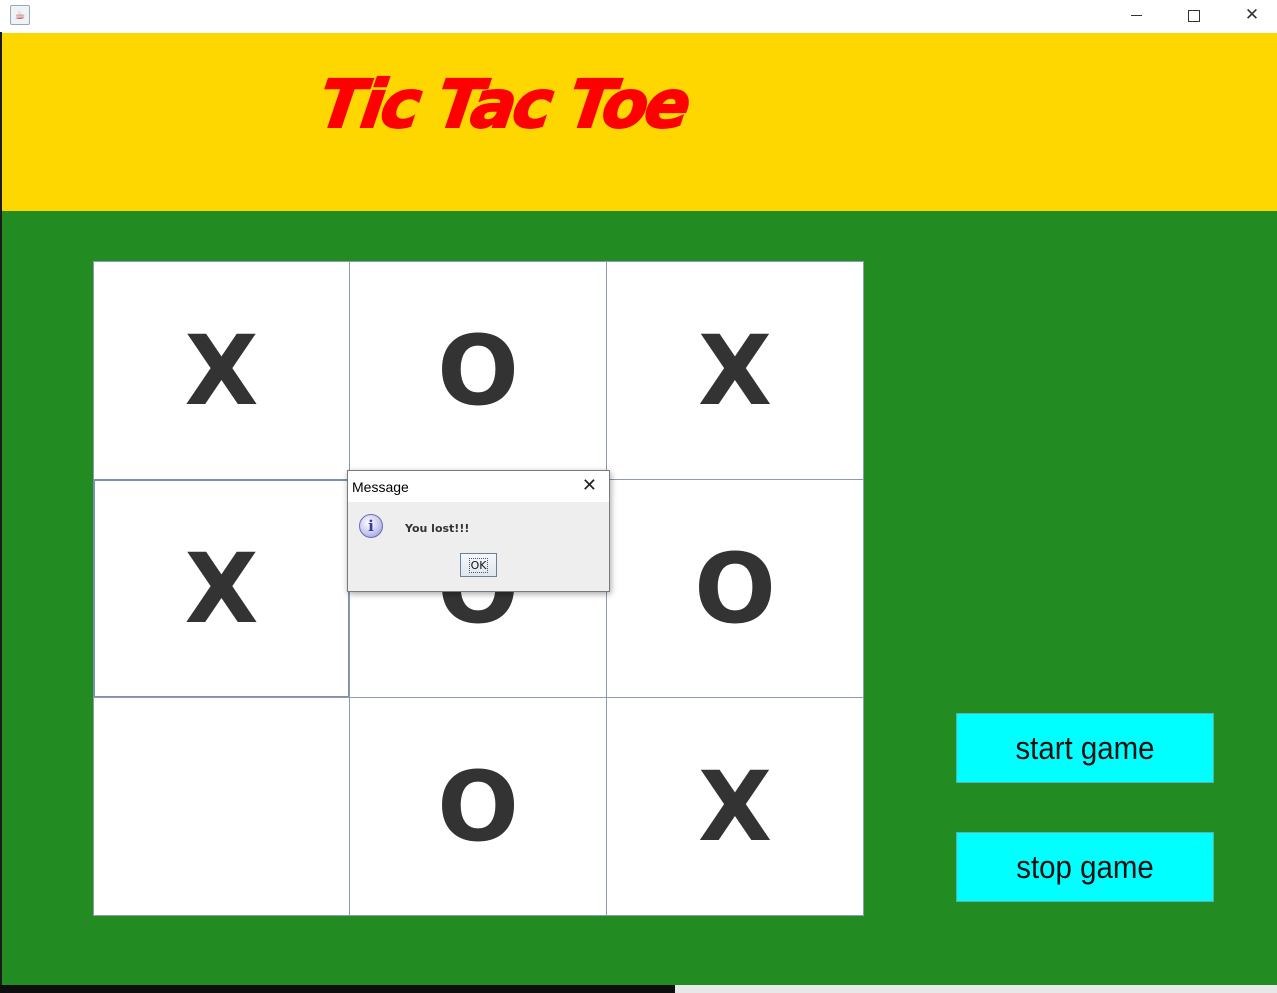 The image size is (1277, 993). I want to click on close-window-button: ✕, so click(1250, 15).